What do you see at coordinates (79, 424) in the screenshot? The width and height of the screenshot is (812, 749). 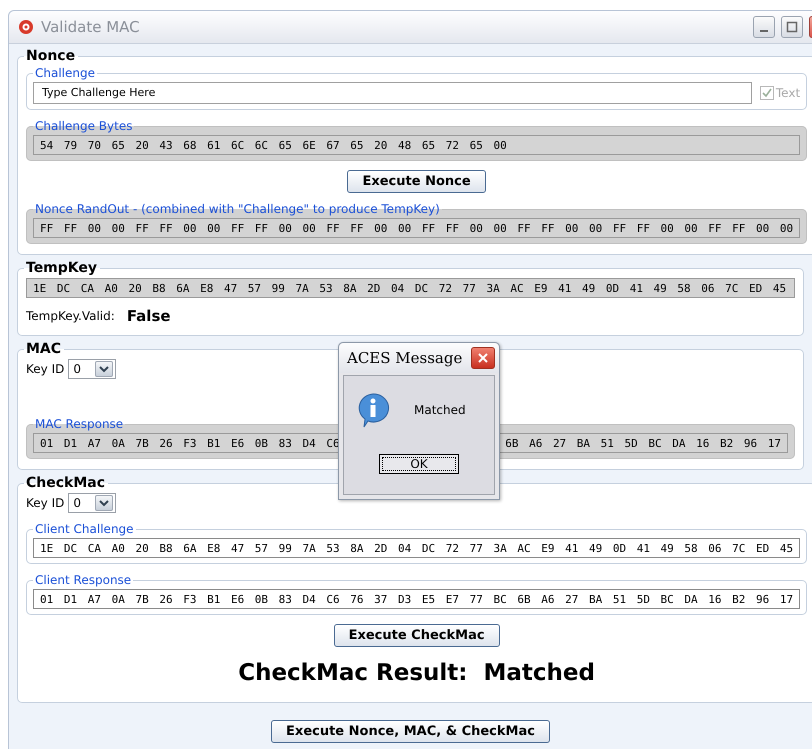 I see `group-label: MAC Response` at bounding box center [79, 424].